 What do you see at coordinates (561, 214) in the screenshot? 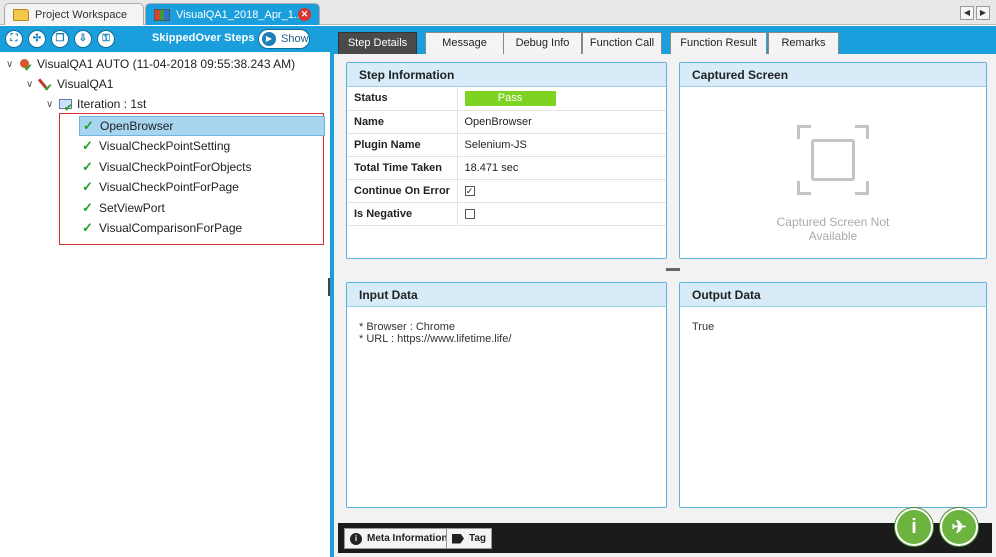
I see `row-value` at bounding box center [561, 214].